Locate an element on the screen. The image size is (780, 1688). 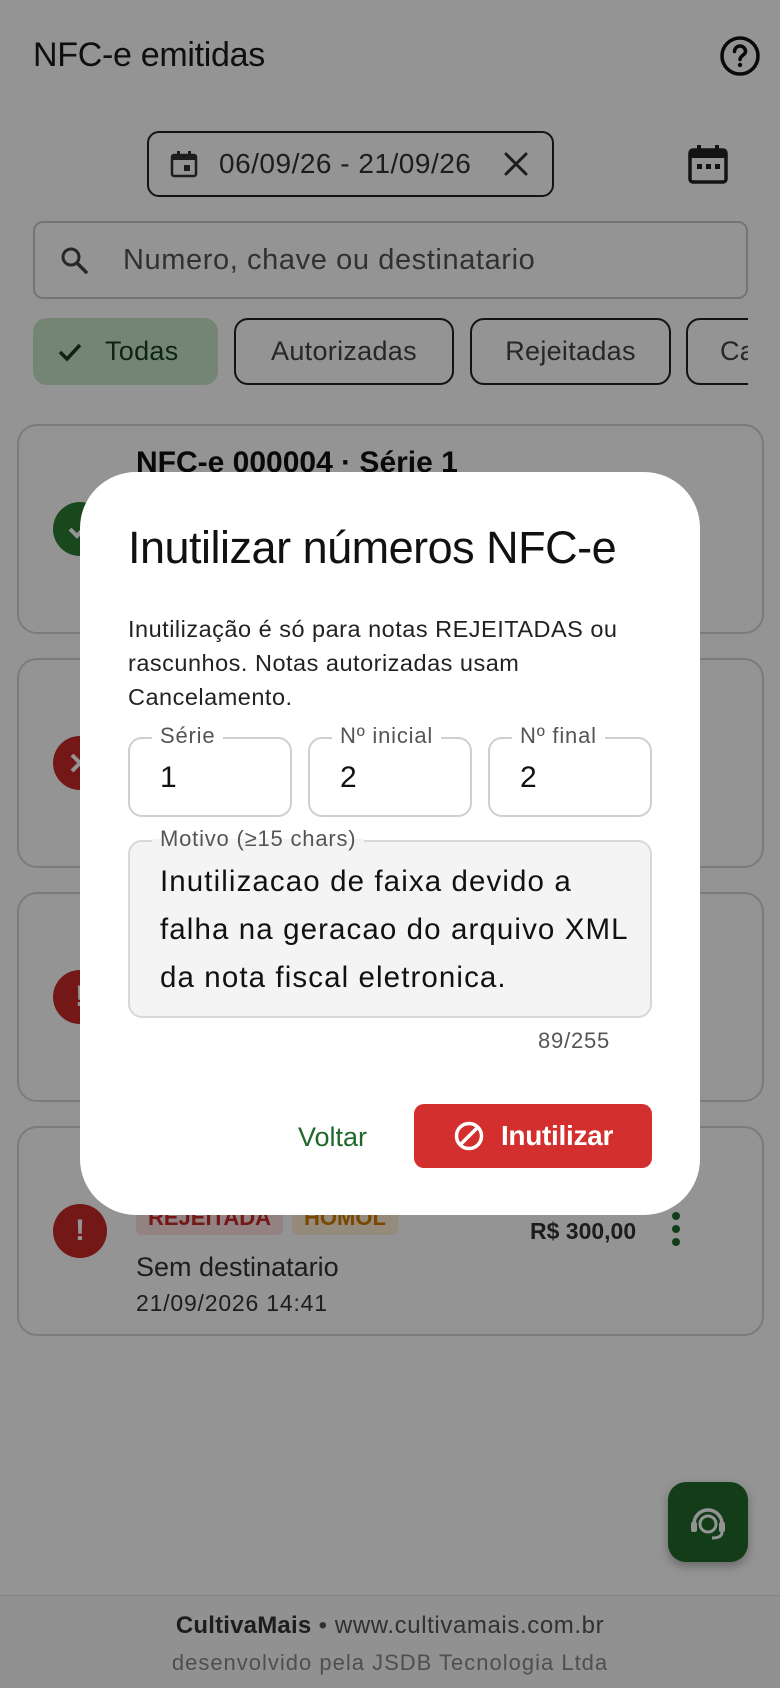
serie-label: Série is located at coordinates (188, 736).